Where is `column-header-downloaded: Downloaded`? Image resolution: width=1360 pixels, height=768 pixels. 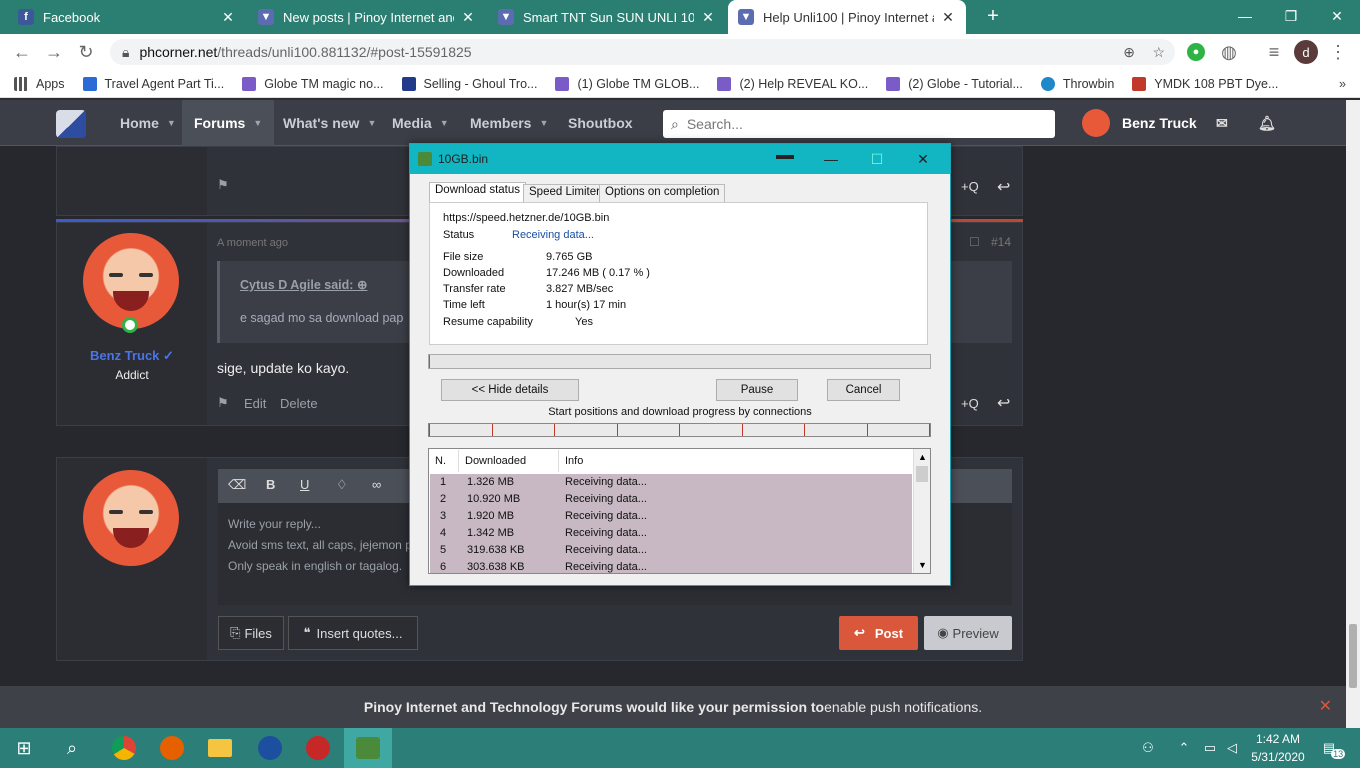 column-header-downloaded: Downloaded is located at coordinates (509, 461).